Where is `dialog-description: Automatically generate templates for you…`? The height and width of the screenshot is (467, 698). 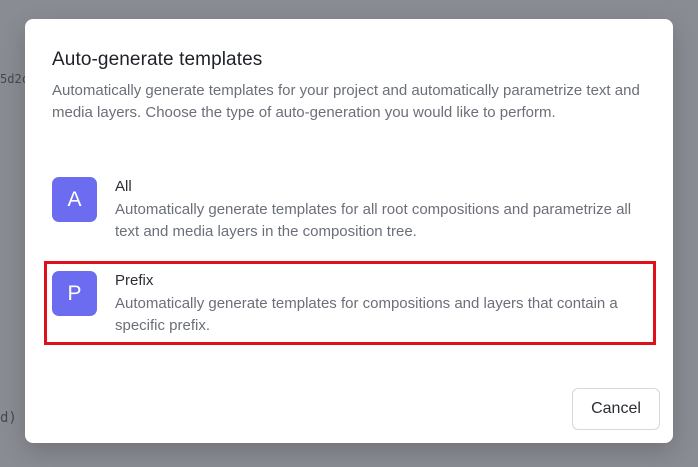 dialog-description: Automatically generate templates for you… is located at coordinates (346, 101).